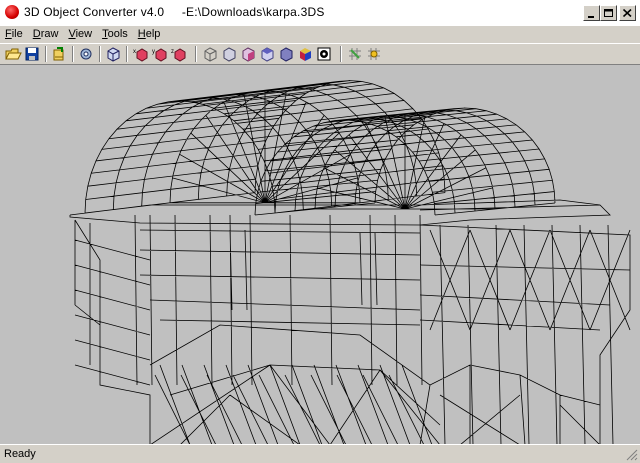  I want to click on solid-view-icon, so click(286, 54).